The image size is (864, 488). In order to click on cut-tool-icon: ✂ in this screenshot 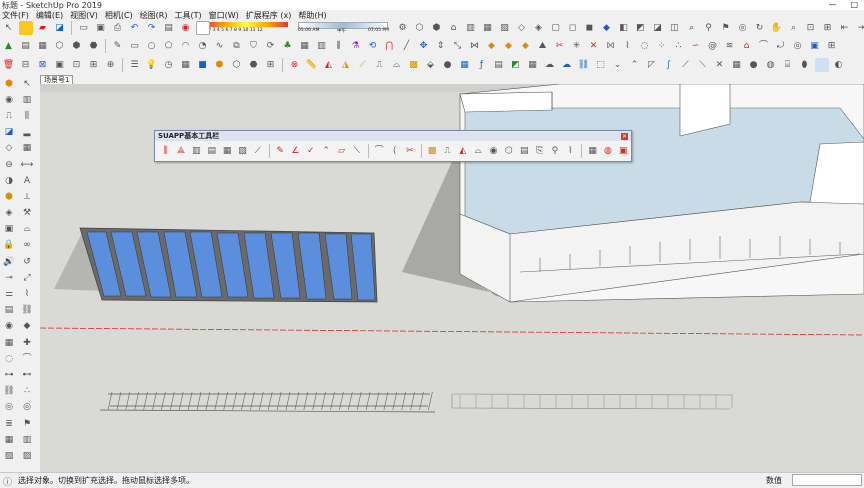, I will do `click(410, 151)`.